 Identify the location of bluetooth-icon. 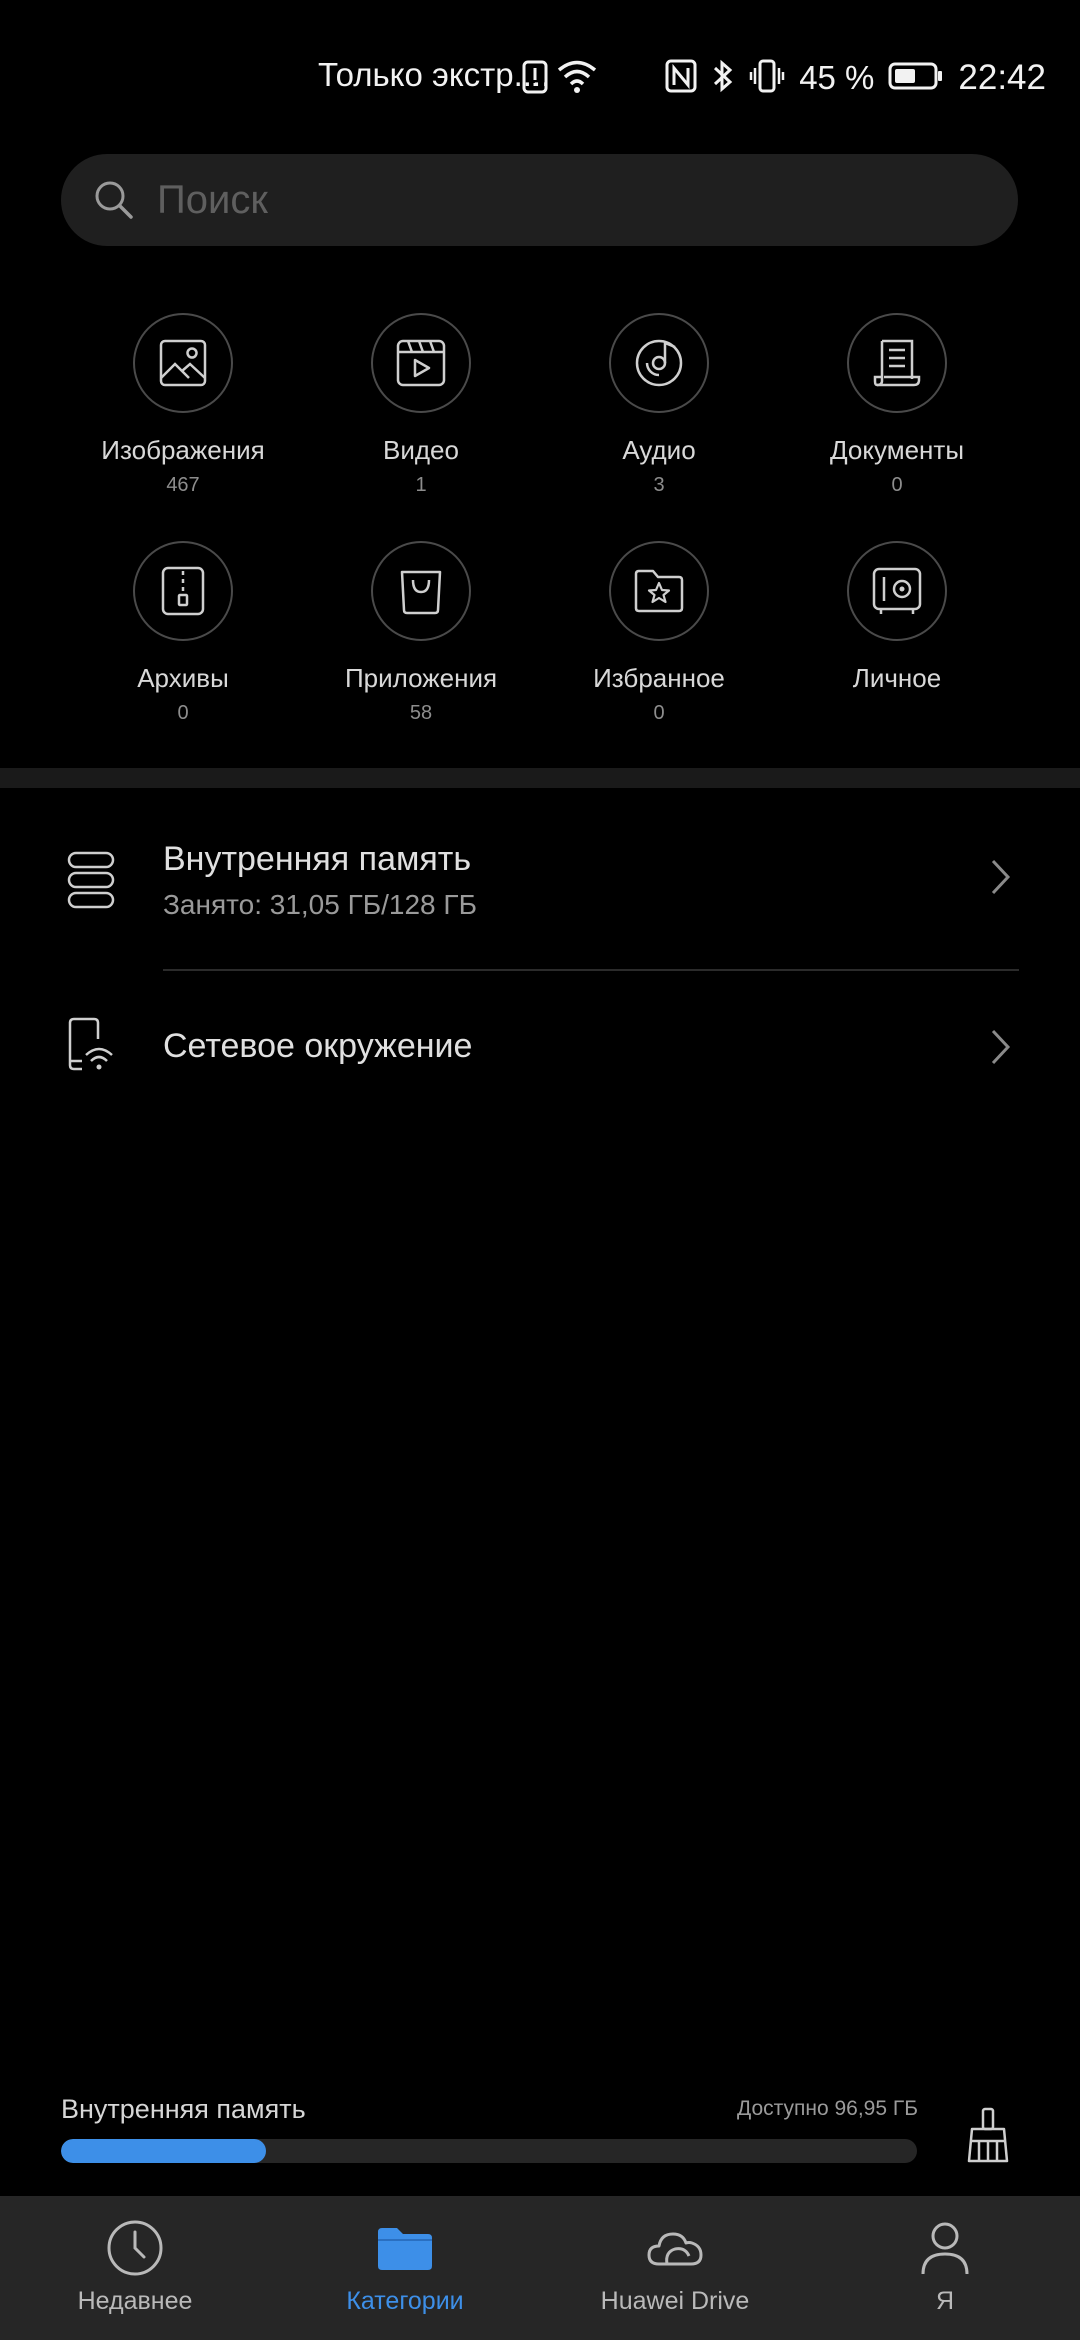
(723, 78).